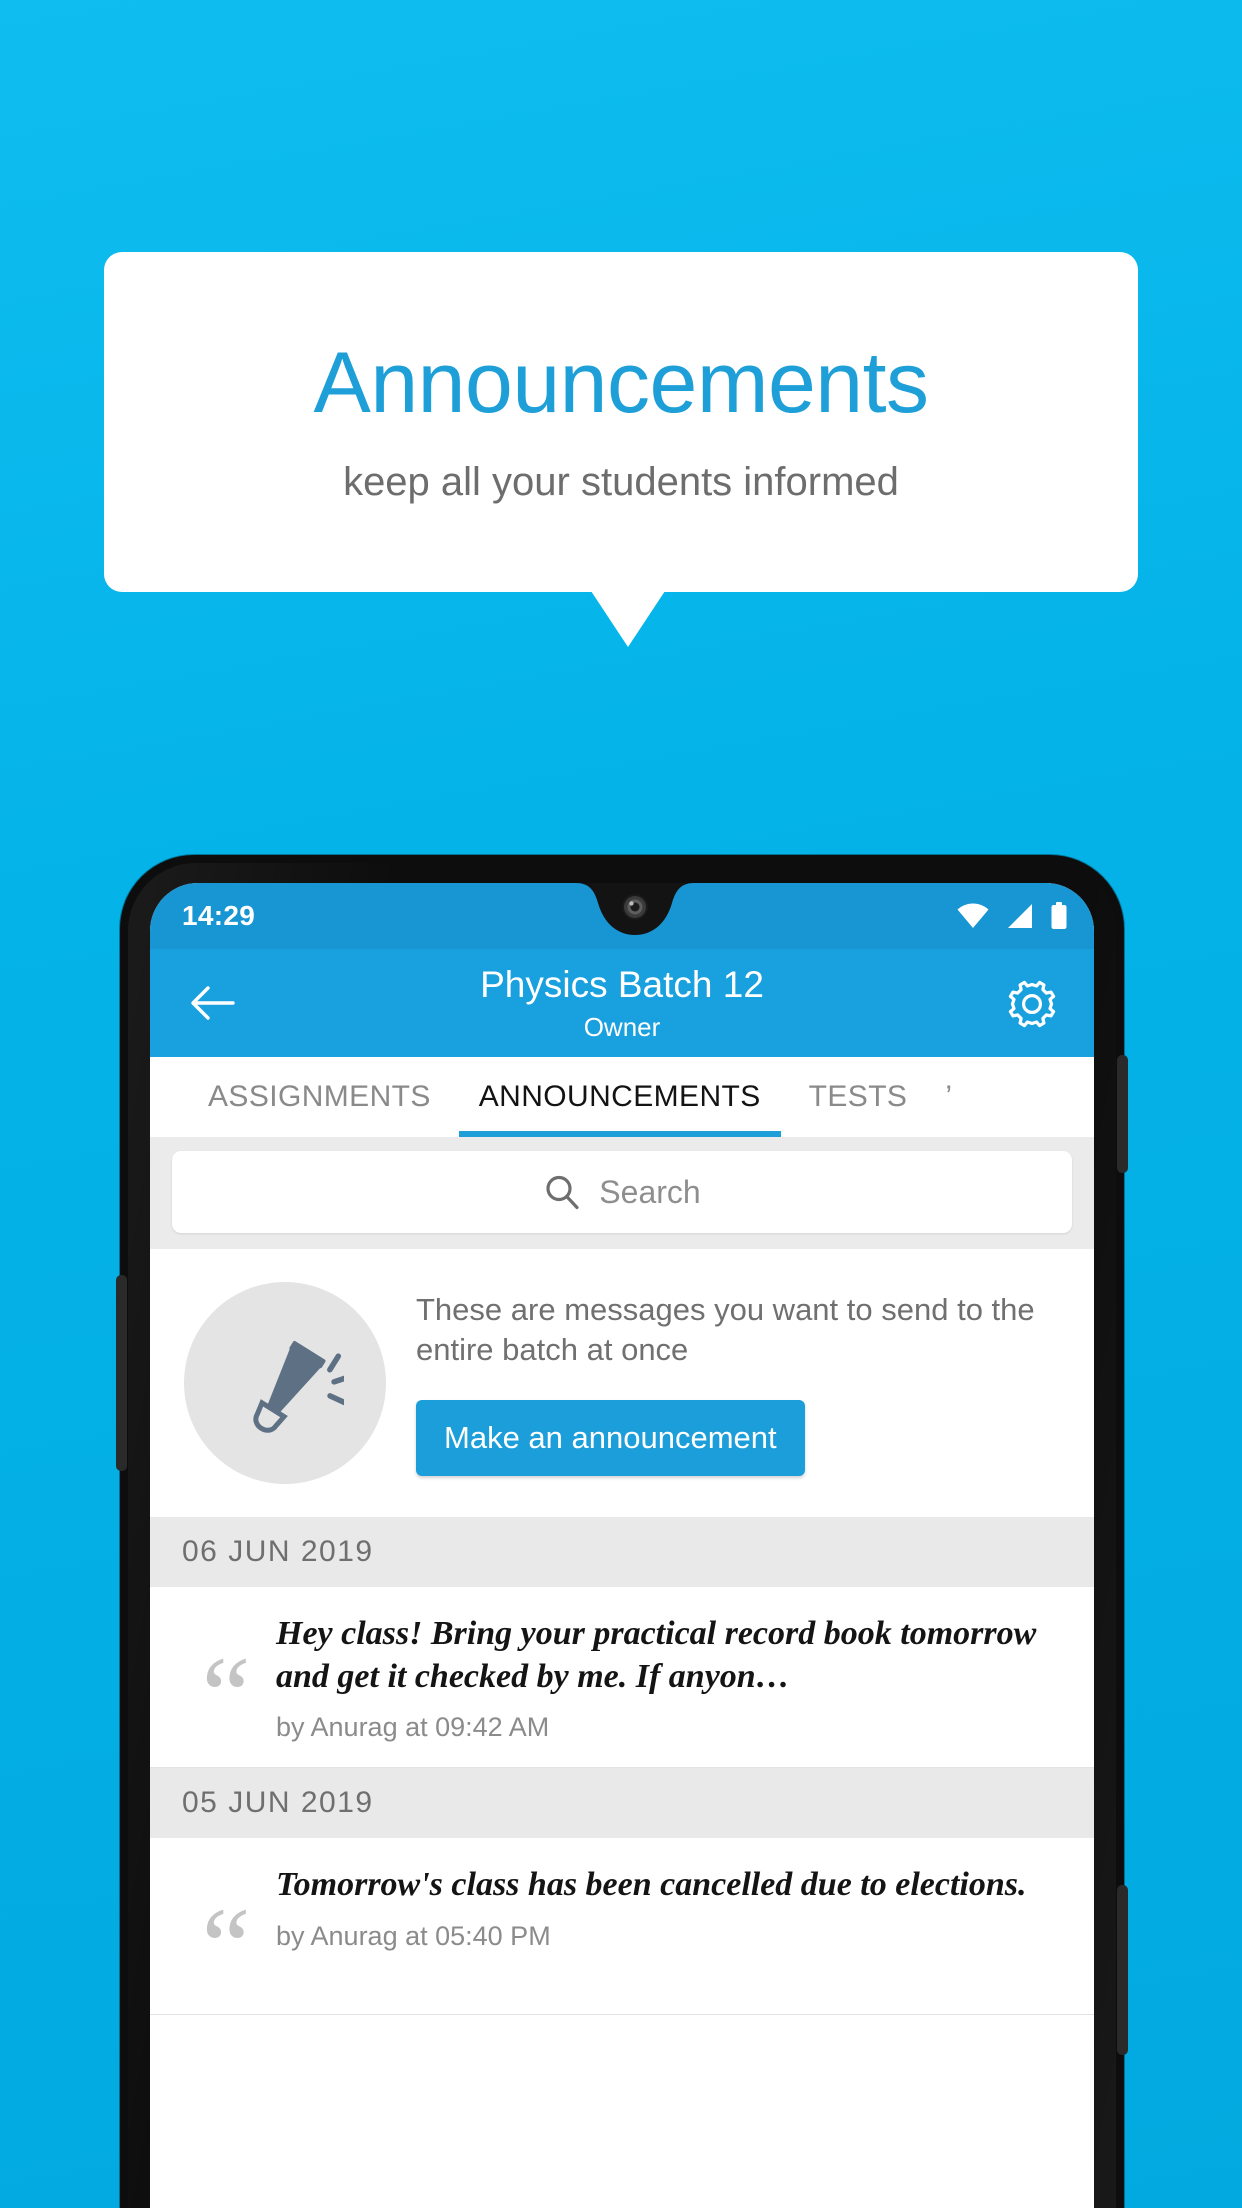  Describe the element at coordinates (121, 1373) in the screenshot. I see `phone-assistant-button` at that location.